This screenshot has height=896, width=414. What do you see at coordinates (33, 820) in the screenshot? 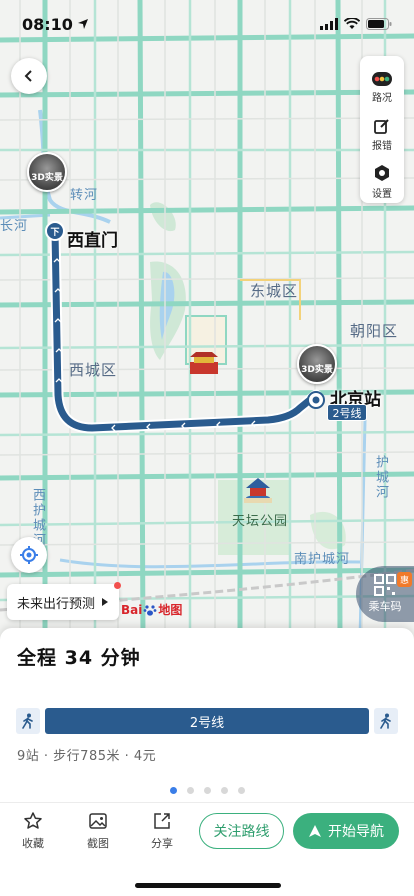
I see `star-icon` at bounding box center [33, 820].